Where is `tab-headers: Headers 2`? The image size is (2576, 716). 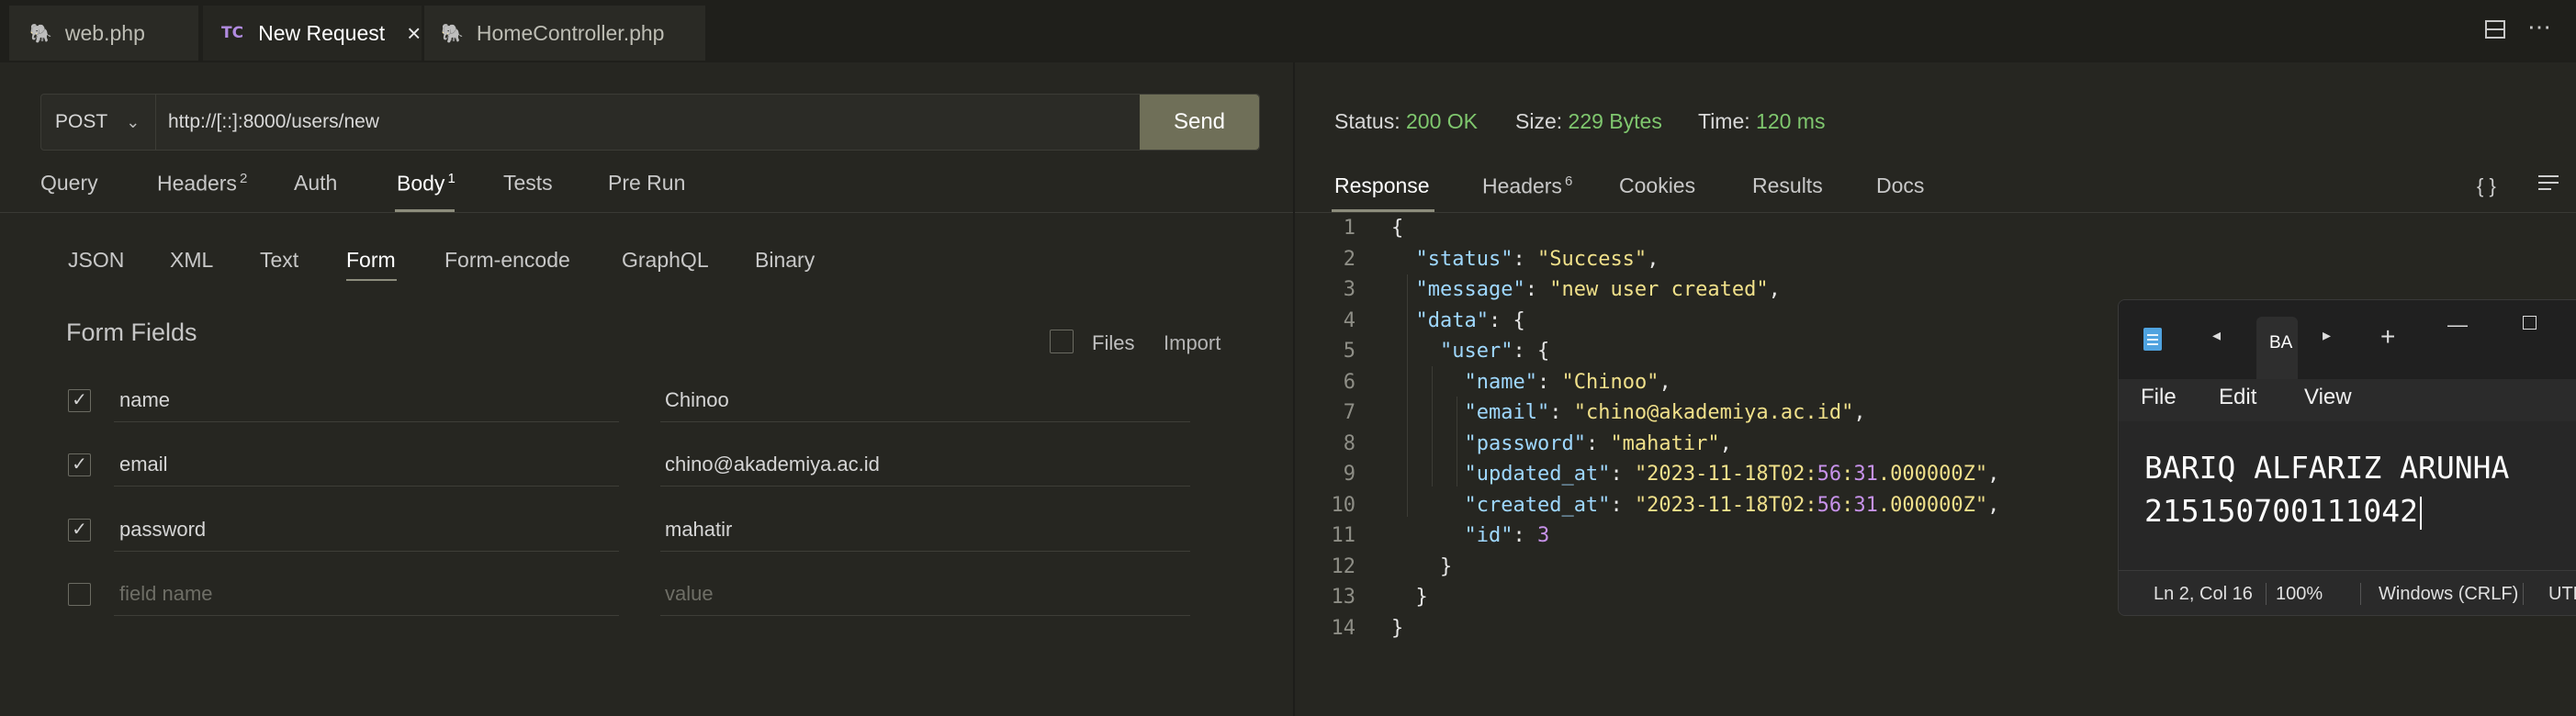
tab-headers: Headers 2 is located at coordinates (202, 183).